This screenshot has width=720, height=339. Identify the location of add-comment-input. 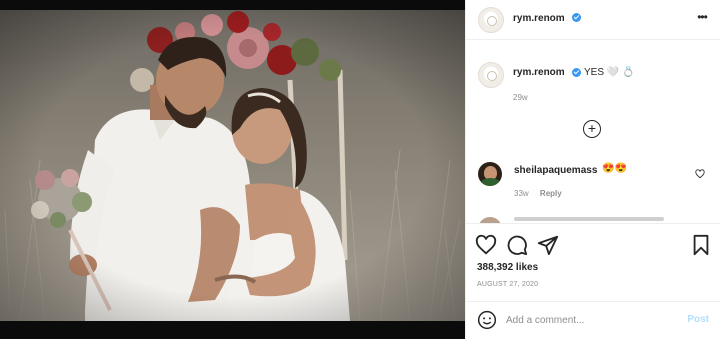
(588, 320).